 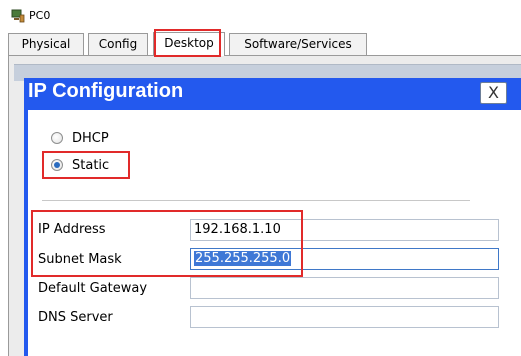 I want to click on tab-desktop: Desktop, so click(x=189, y=44).